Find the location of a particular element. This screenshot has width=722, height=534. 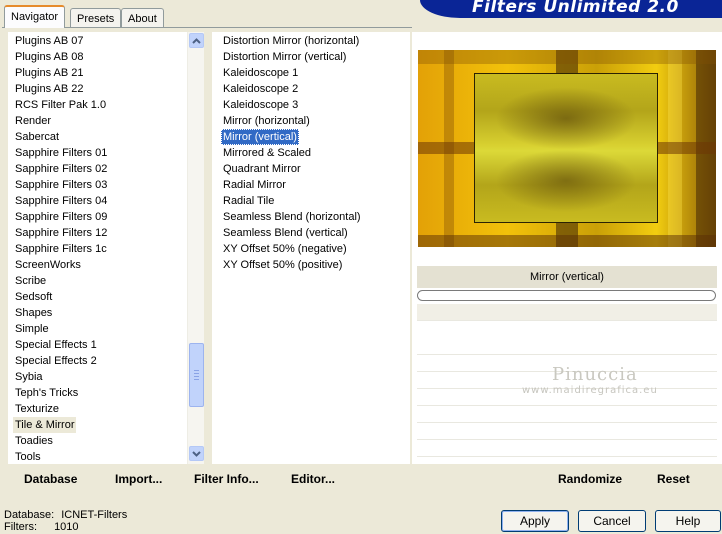

banner-title: Filters Unlimited 2.0 is located at coordinates (575, 8).